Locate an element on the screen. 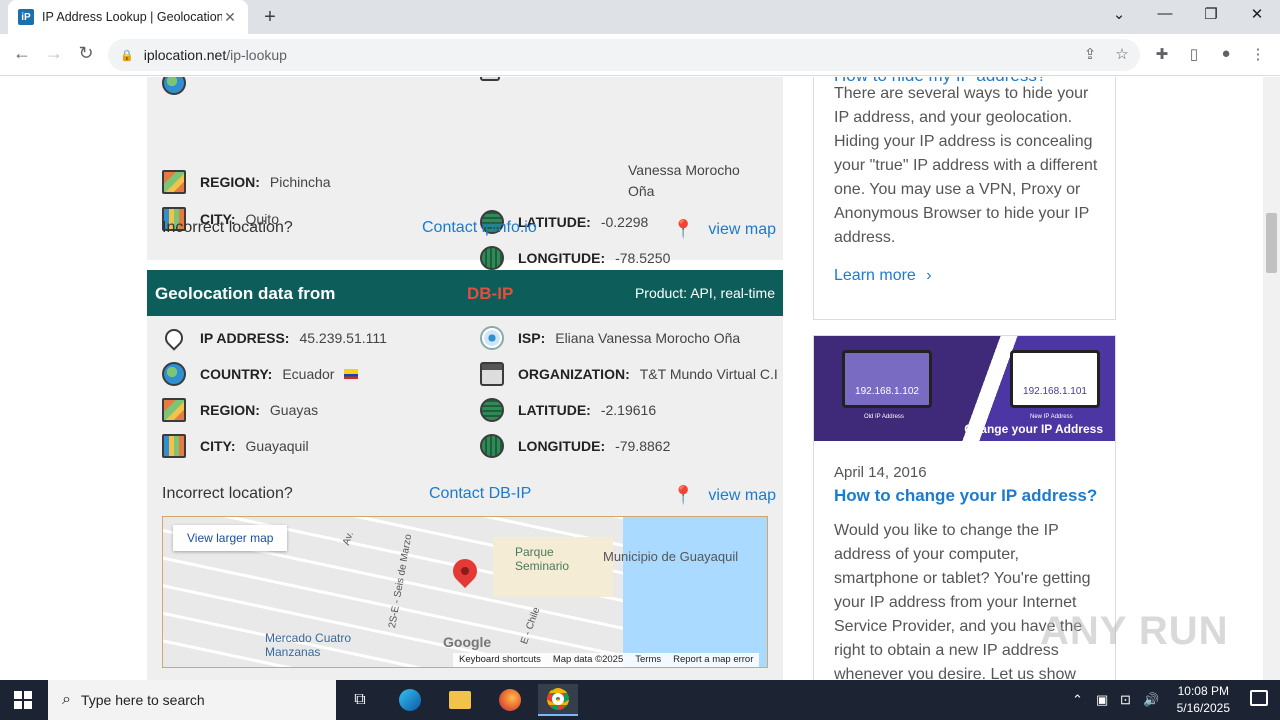  country-row-partial is located at coordinates (181, 86).